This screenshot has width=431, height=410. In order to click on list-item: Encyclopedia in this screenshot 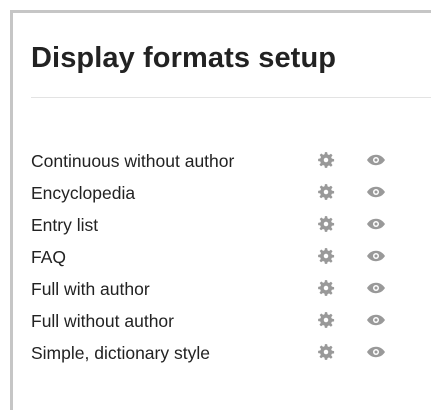, I will do `click(231, 191)`.